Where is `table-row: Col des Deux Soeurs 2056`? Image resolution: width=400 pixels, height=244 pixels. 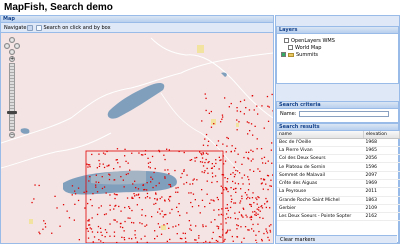
table-row: Col des Deux Soeurs 2056 is located at coordinates (338, 159).